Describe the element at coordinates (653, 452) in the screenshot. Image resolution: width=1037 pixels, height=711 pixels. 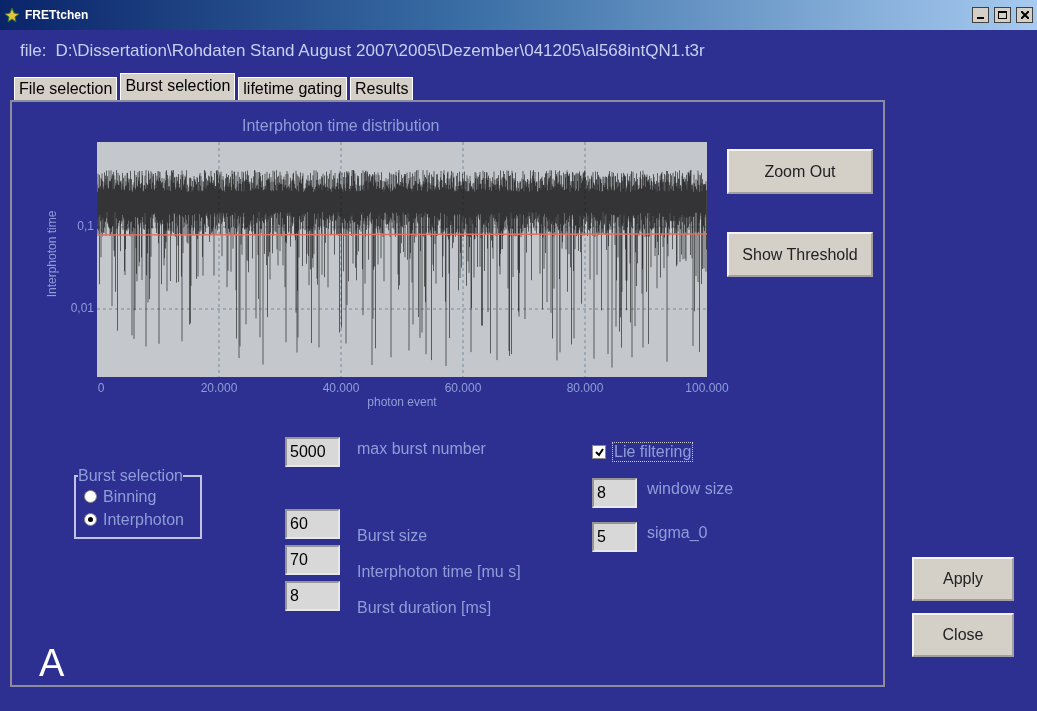
I see `checkbox-label: Lie filtering` at that location.